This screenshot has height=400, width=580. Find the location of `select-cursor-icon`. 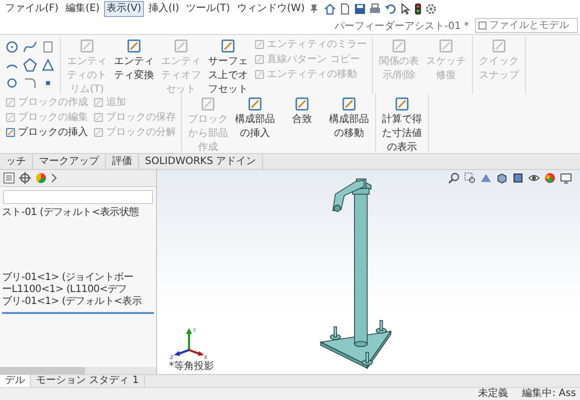

select-cursor-icon is located at coordinates (404, 9).